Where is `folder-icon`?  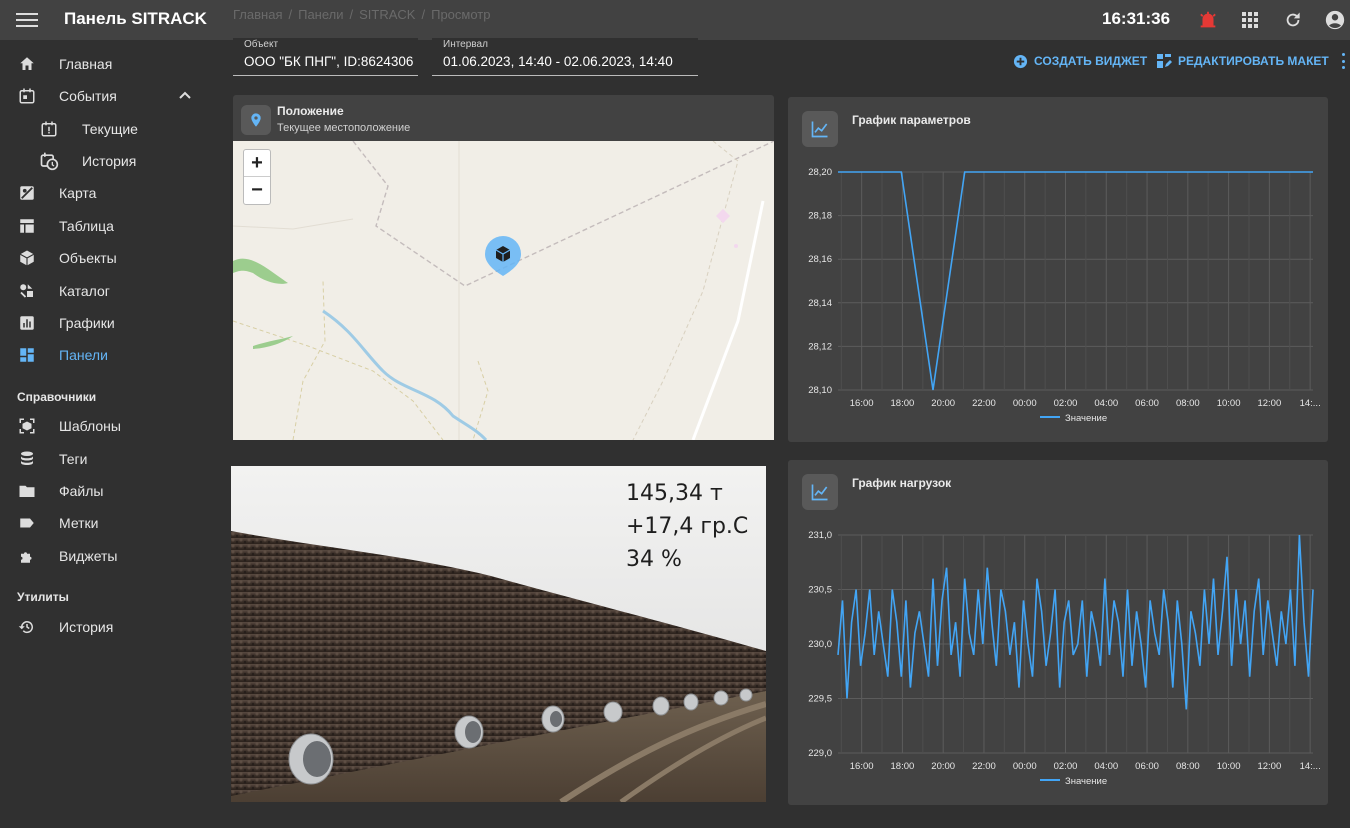 folder-icon is located at coordinates (27, 491).